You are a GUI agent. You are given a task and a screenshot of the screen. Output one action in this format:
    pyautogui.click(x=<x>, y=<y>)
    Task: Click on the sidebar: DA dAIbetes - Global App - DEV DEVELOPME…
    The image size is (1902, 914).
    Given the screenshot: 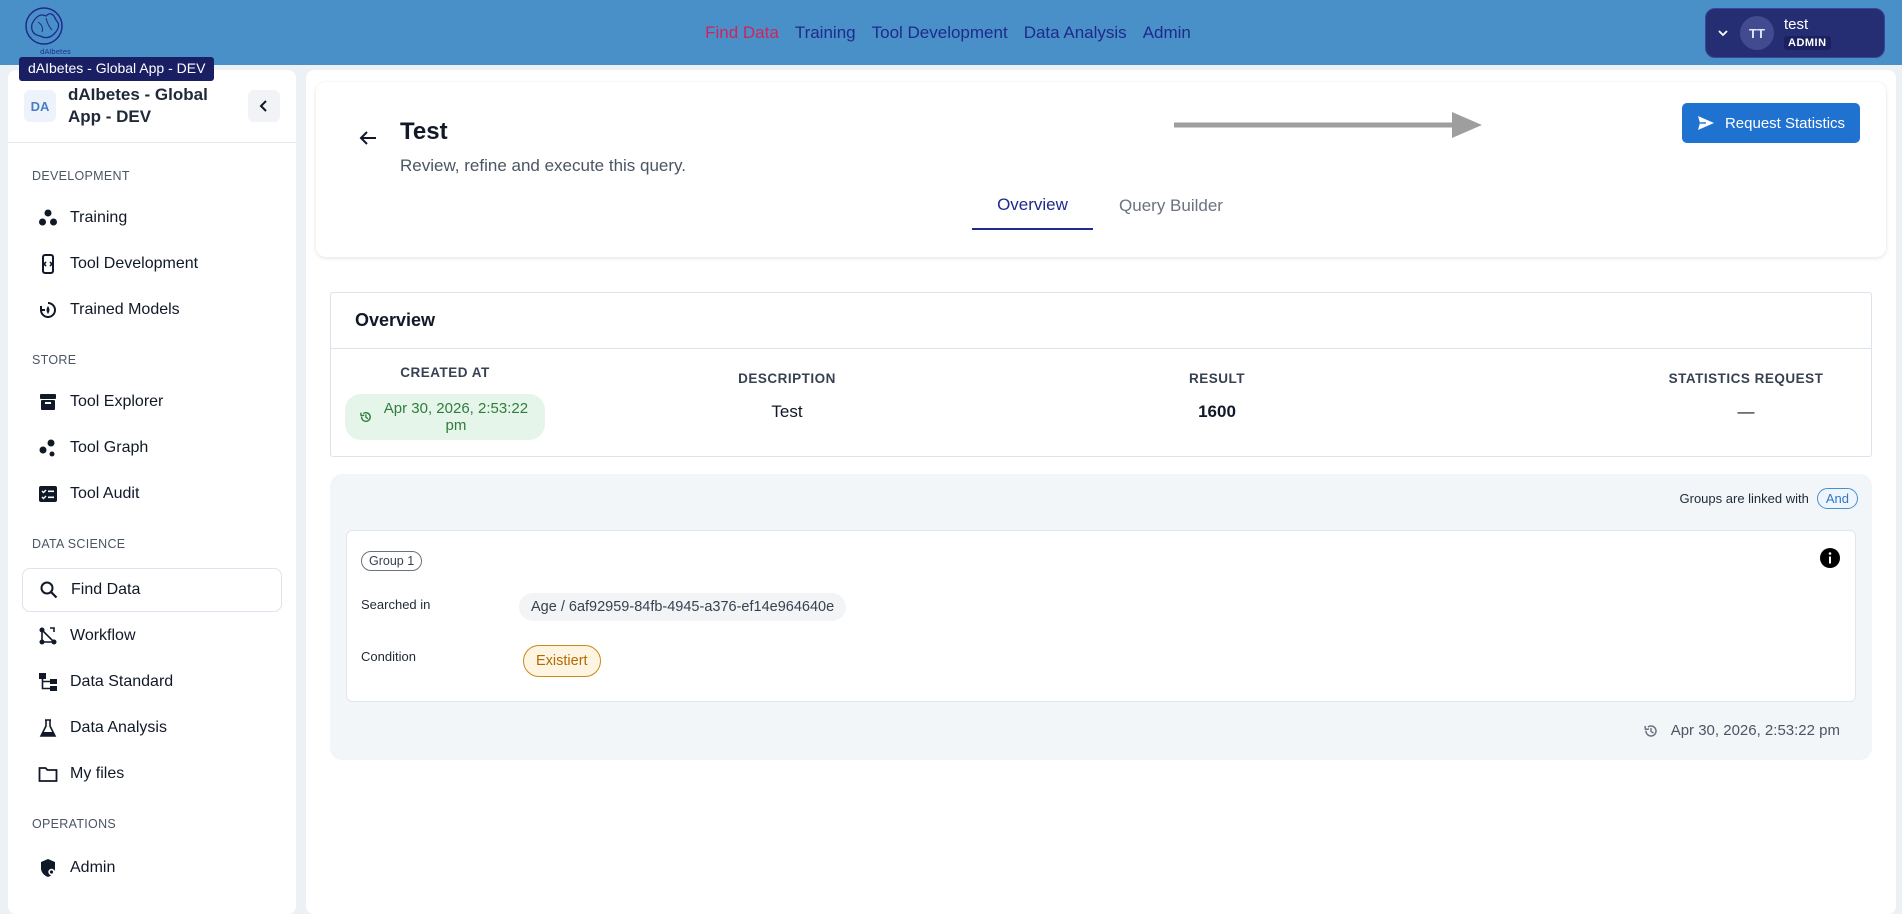 What is the action you would take?
    pyautogui.click(x=152, y=492)
    